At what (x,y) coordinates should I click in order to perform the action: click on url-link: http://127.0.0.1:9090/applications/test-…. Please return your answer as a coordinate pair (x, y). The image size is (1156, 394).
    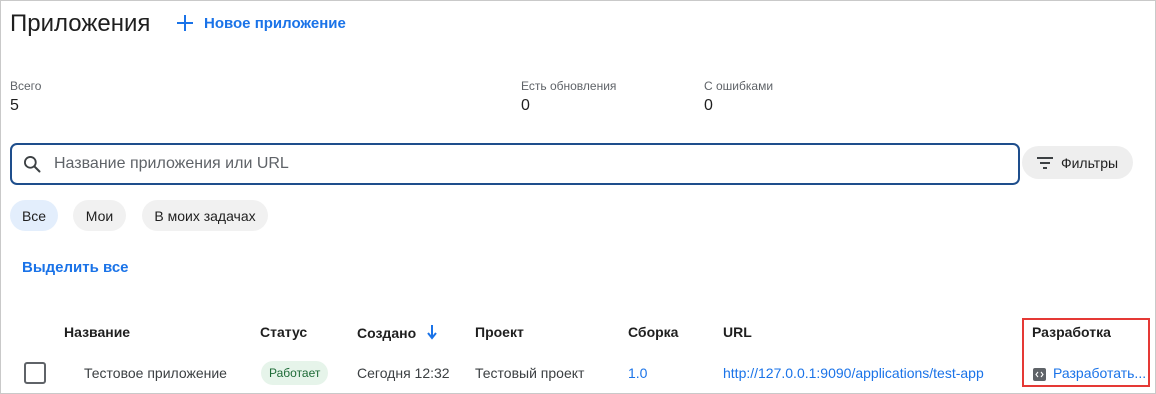
    Looking at the image, I should click on (853, 373).